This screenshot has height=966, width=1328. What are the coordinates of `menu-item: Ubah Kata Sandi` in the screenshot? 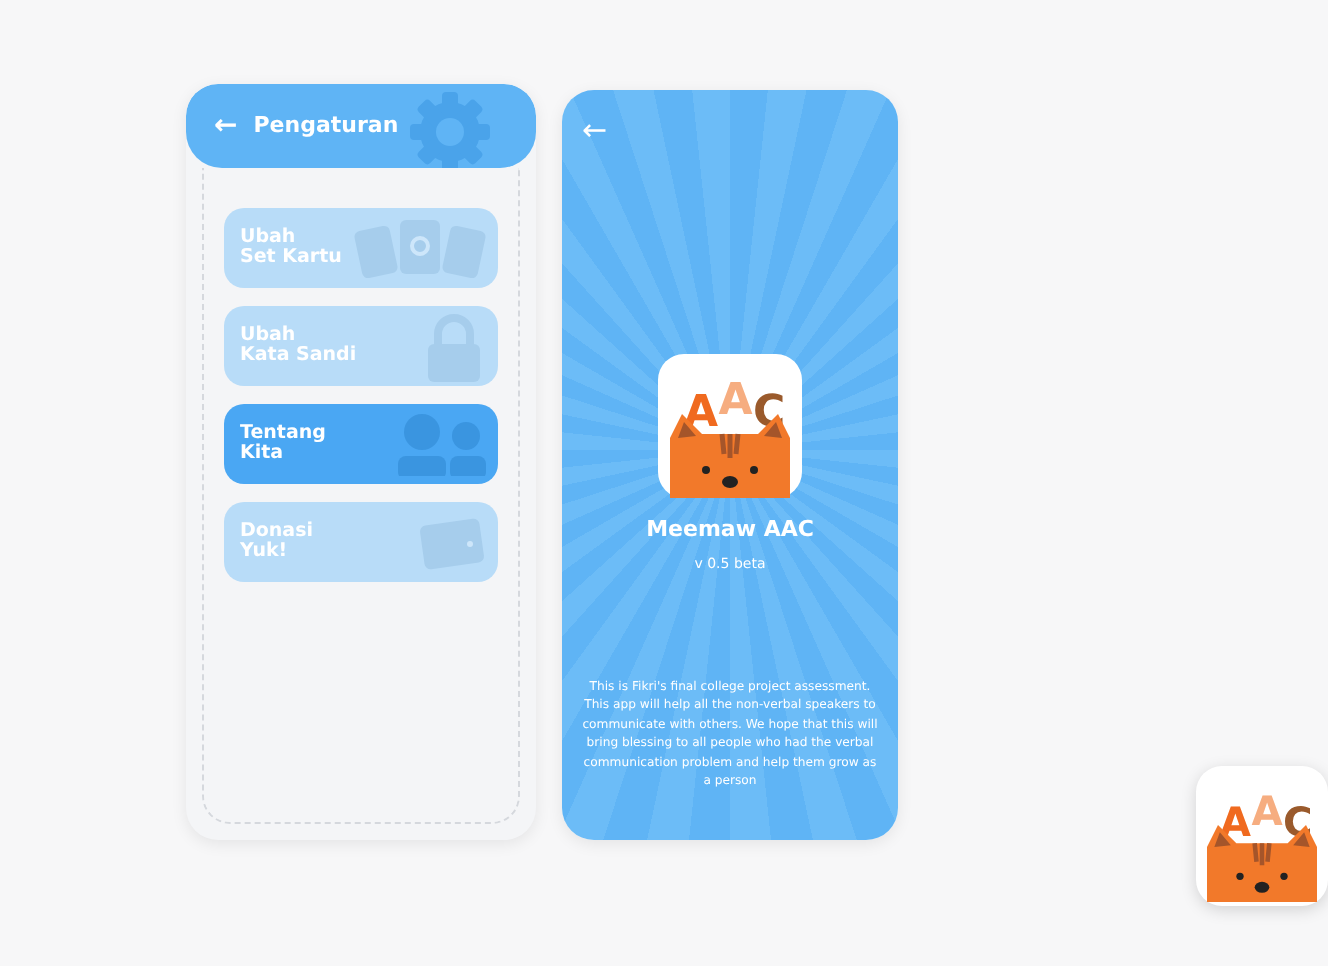 It's located at (361, 346).